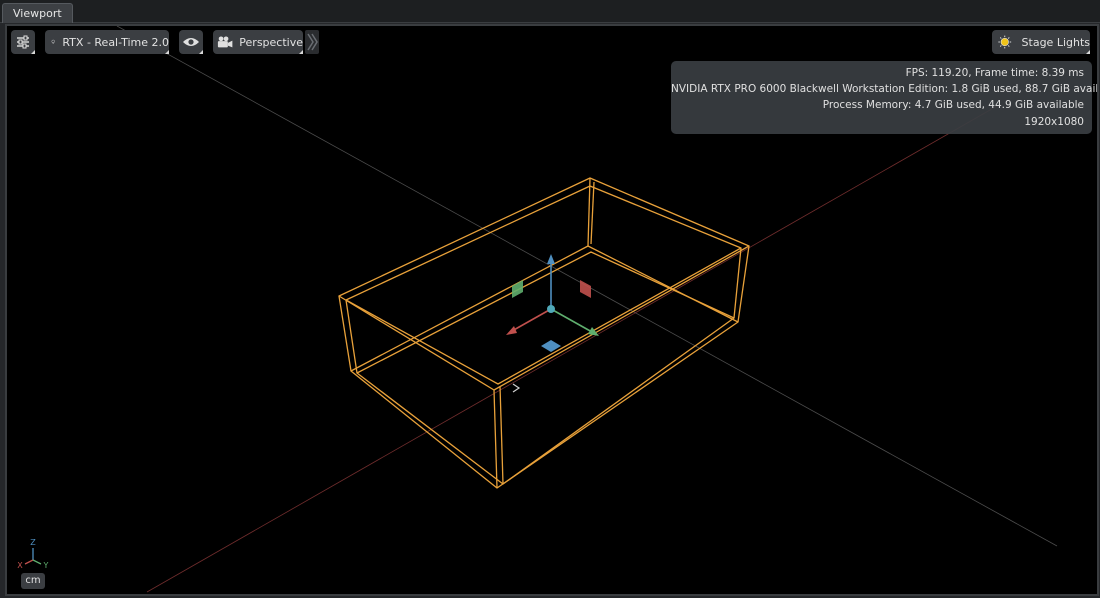 Image resolution: width=1100 pixels, height=598 pixels. What do you see at coordinates (33, 542) in the screenshot?
I see `axis-z-label: Z` at bounding box center [33, 542].